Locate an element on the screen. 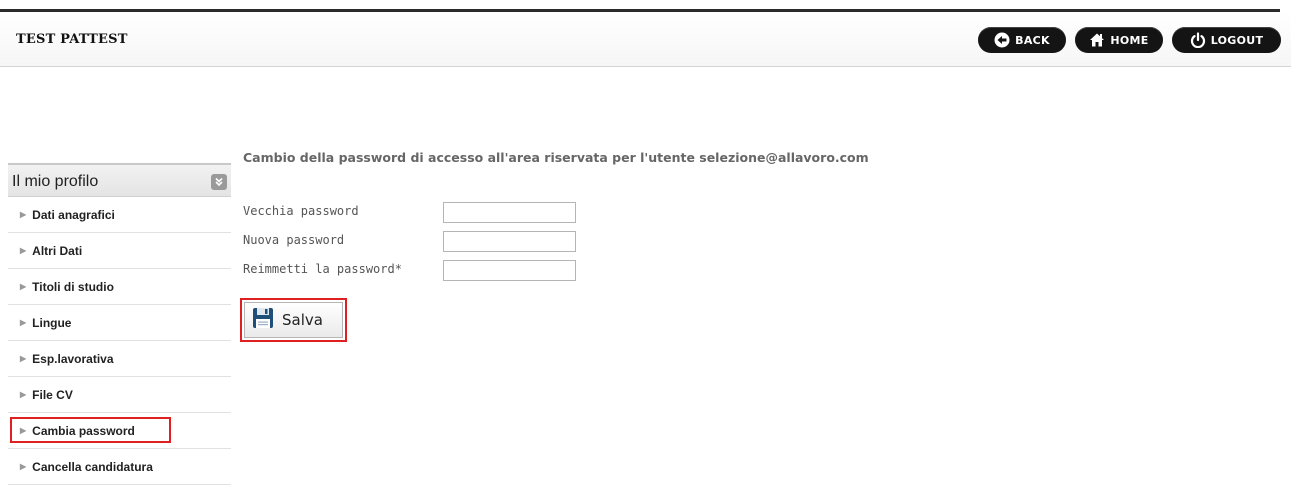  sidebar-item-label: Altri Dati is located at coordinates (57, 250).